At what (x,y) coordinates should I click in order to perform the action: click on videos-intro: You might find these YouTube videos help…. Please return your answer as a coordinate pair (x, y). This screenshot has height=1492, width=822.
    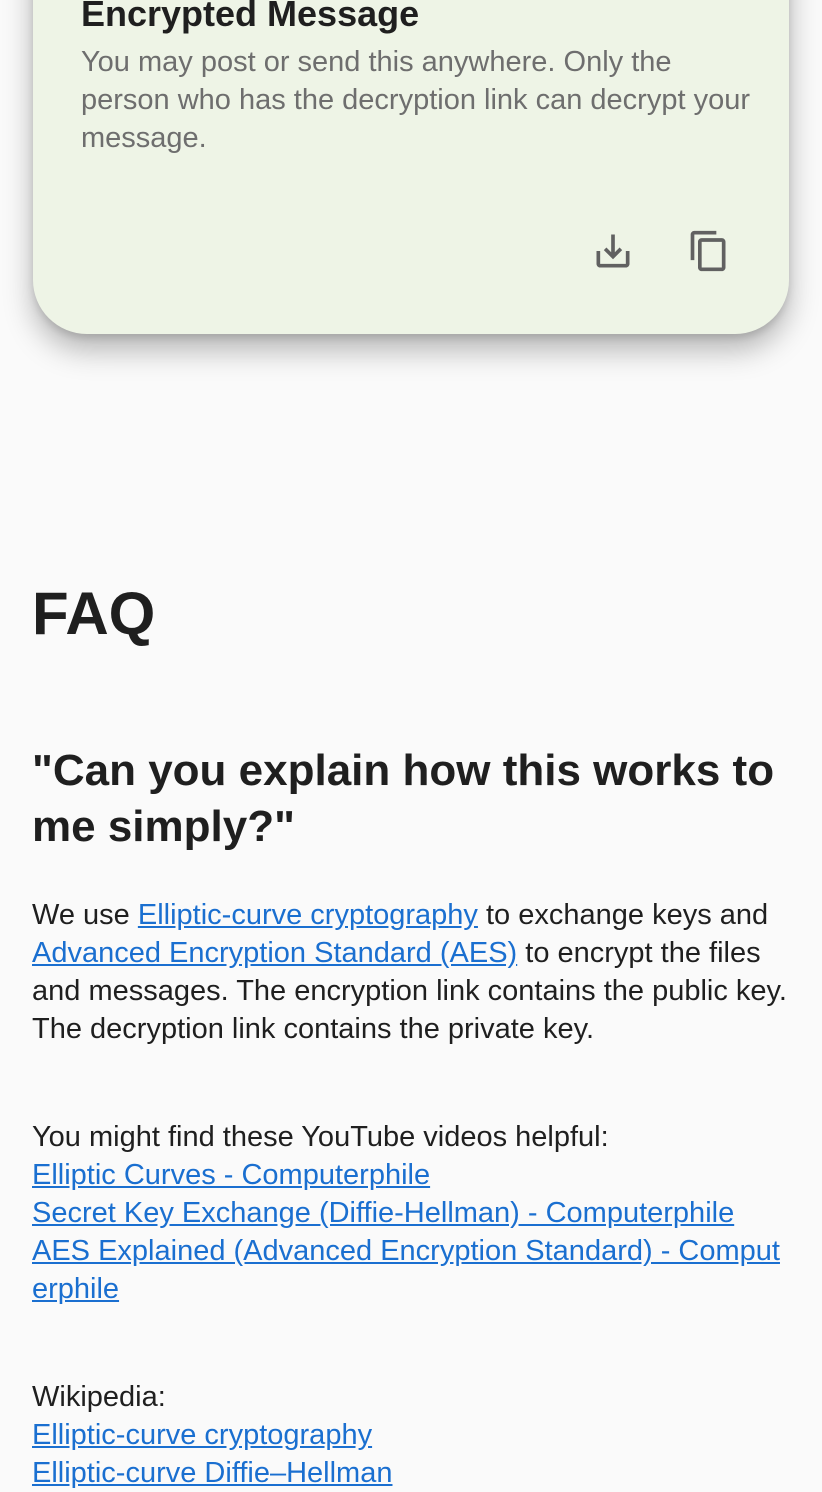
    Looking at the image, I should click on (320, 1137).